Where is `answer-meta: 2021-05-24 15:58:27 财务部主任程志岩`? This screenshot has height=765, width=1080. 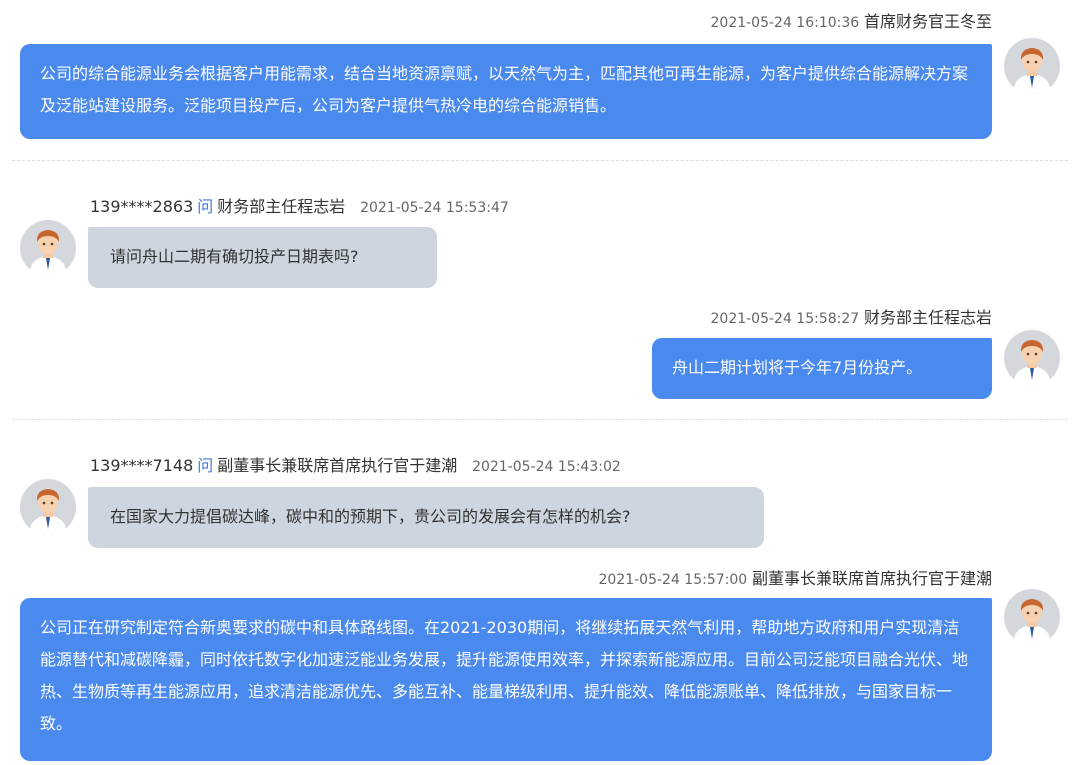 answer-meta: 2021-05-24 15:58:27 财务部主任程志岩 is located at coordinates (852, 318).